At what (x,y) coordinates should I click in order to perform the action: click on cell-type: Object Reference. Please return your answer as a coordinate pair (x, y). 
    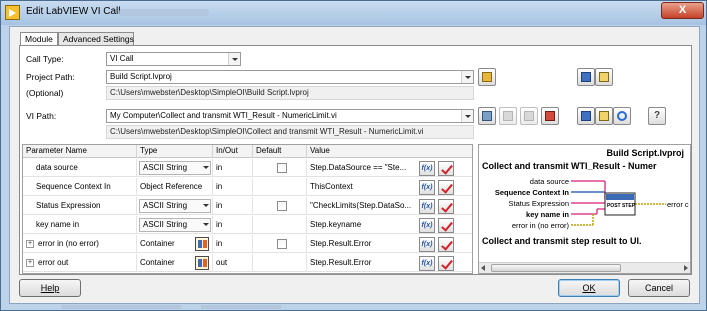
    Looking at the image, I should click on (175, 187).